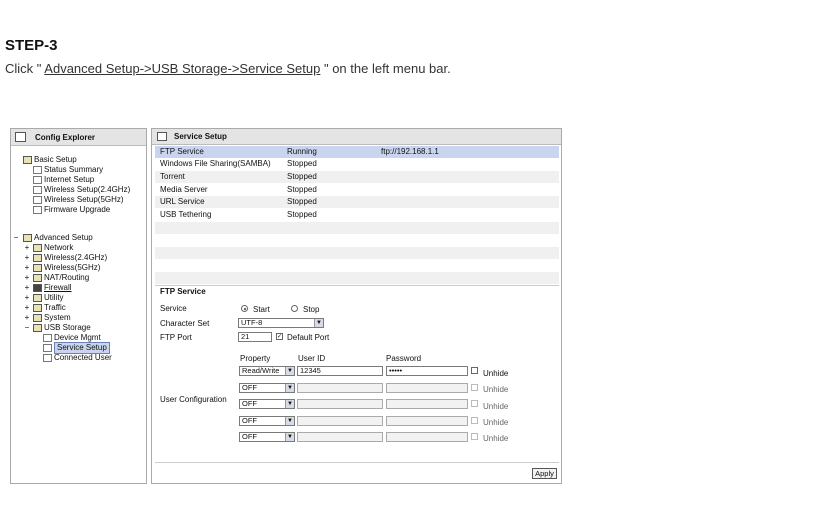 The image size is (840, 526). Describe the element at coordinates (53, 248) in the screenshot. I see `tree-item-network: Network` at that location.